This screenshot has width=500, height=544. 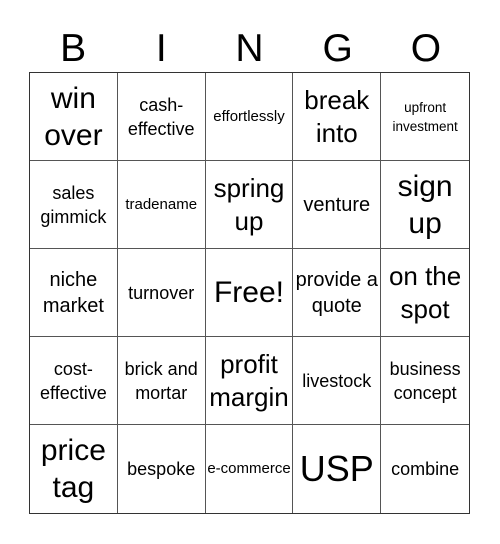 I want to click on cell-text: cash-effective, so click(x=161, y=116).